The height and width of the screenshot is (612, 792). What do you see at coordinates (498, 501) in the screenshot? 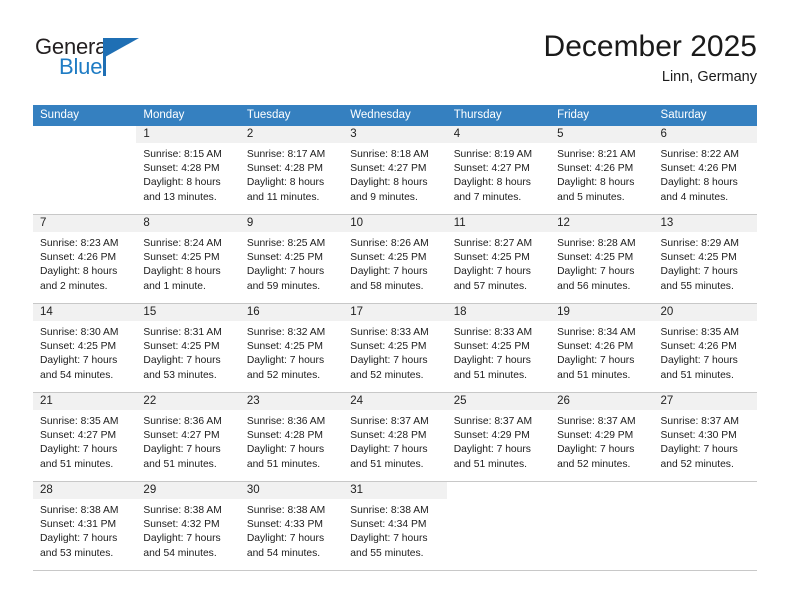
I see `day-detail-lines` at bounding box center [498, 501].